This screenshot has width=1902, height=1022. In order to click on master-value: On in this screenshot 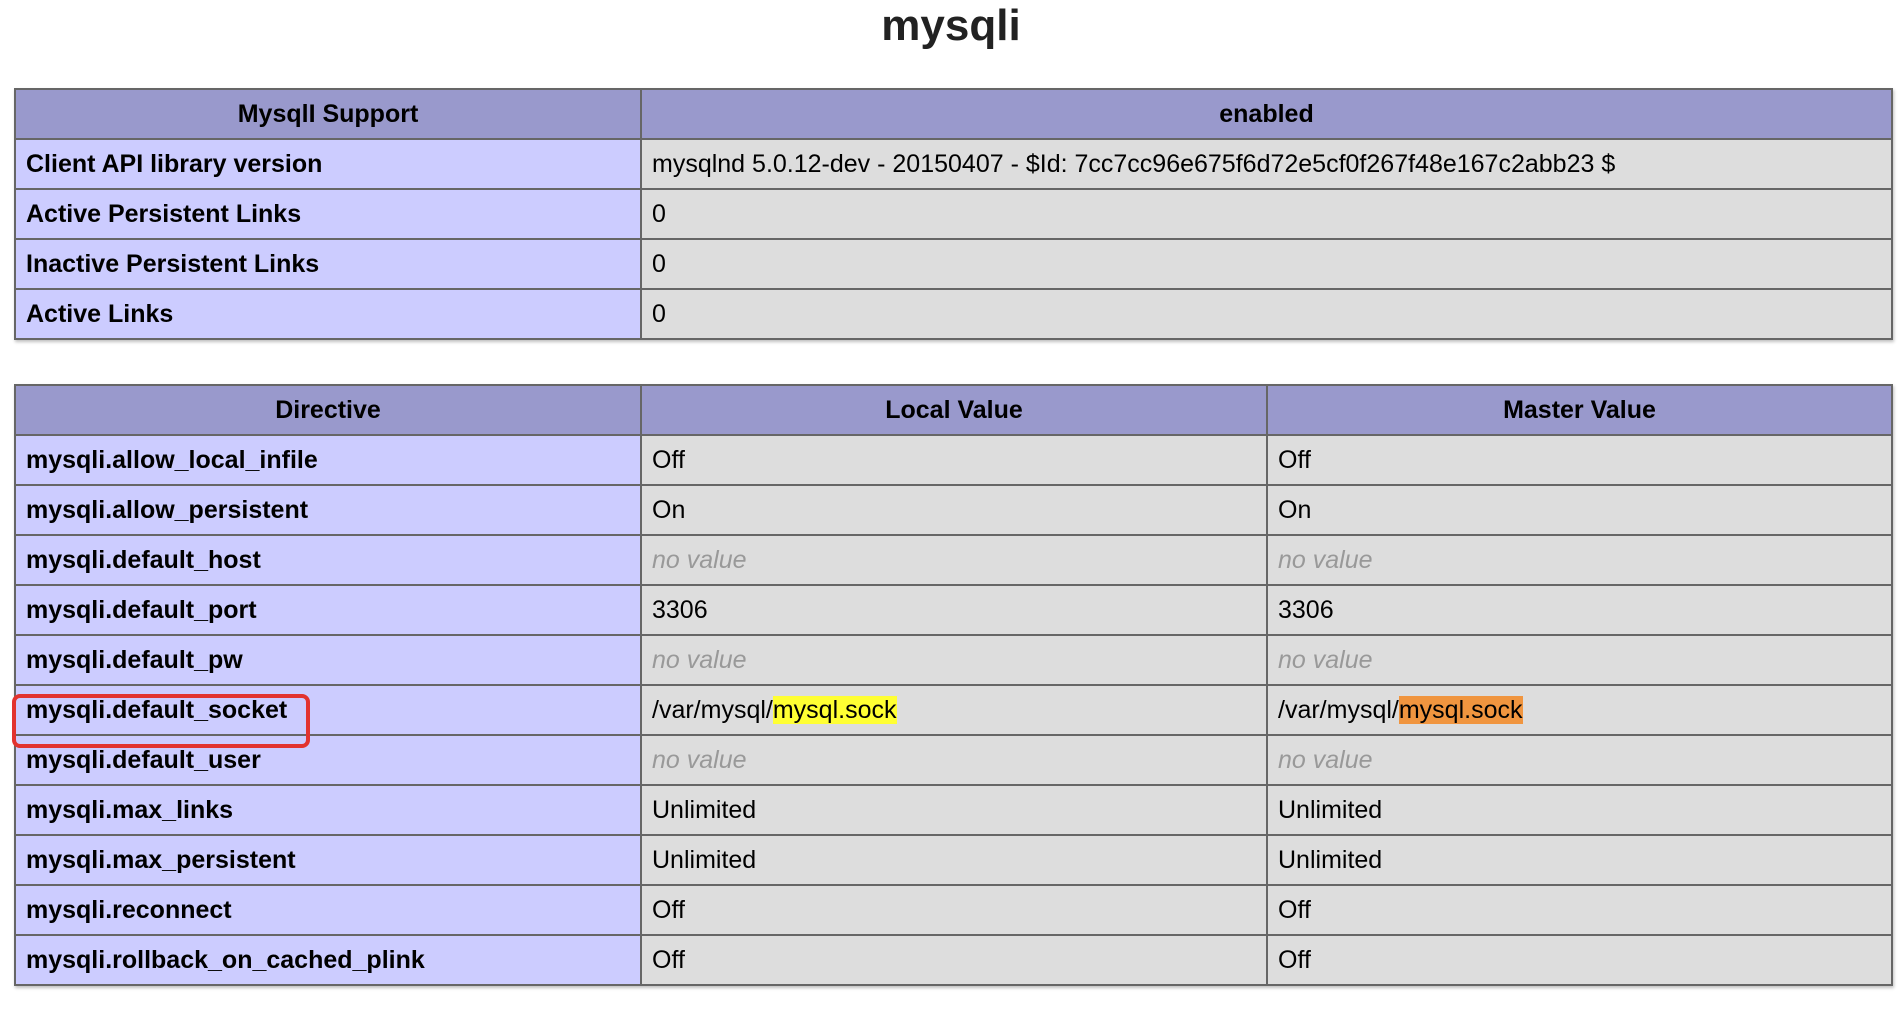, I will do `click(1579, 510)`.